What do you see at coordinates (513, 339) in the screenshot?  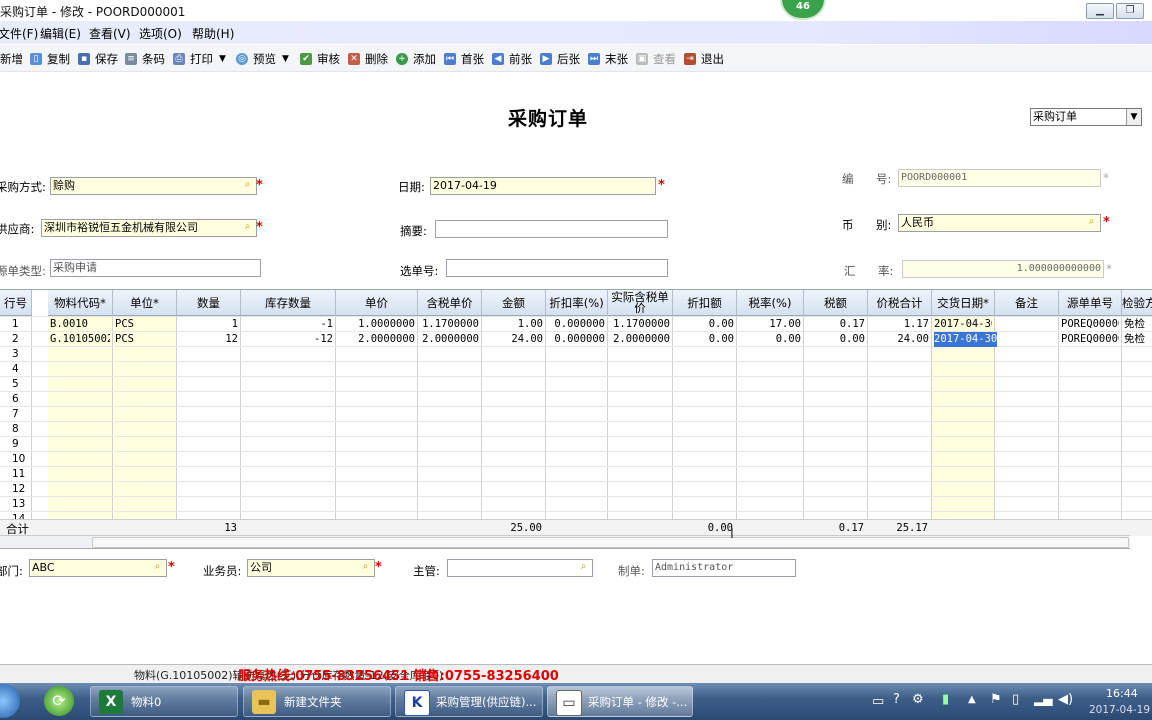 I see `cell-amount: 24.00` at bounding box center [513, 339].